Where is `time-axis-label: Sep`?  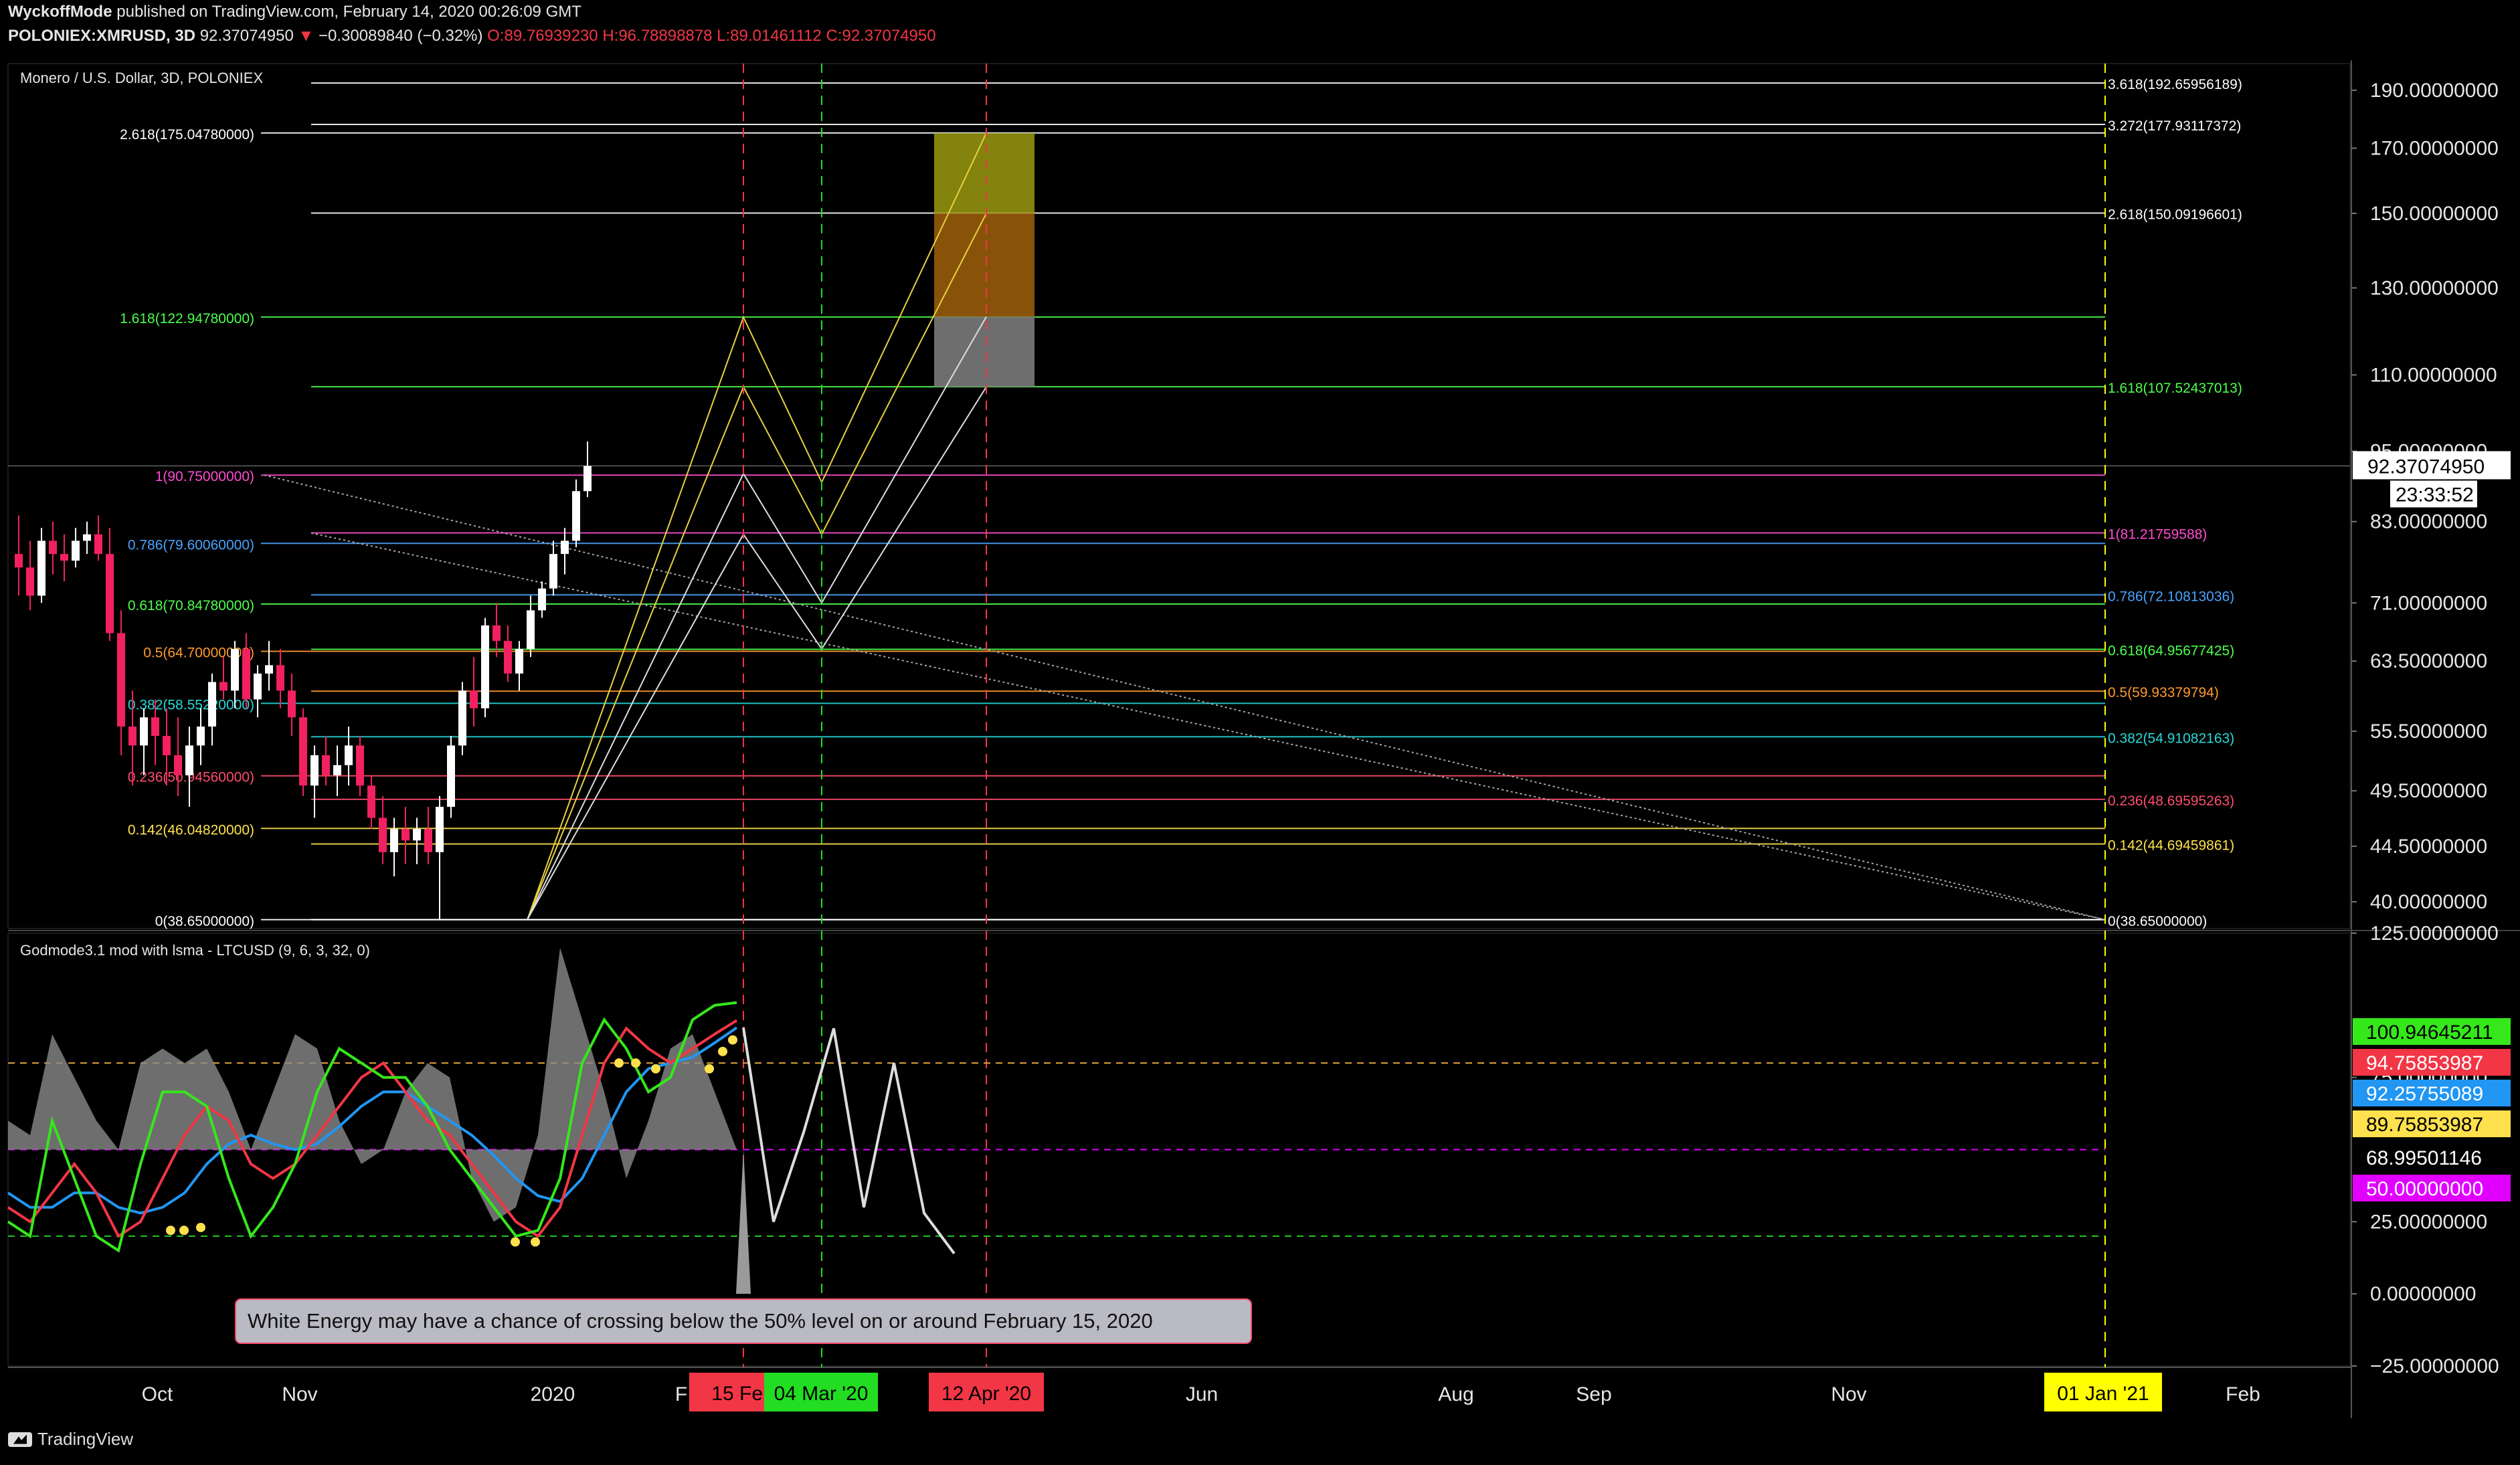
time-axis-label: Sep is located at coordinates (1594, 1394).